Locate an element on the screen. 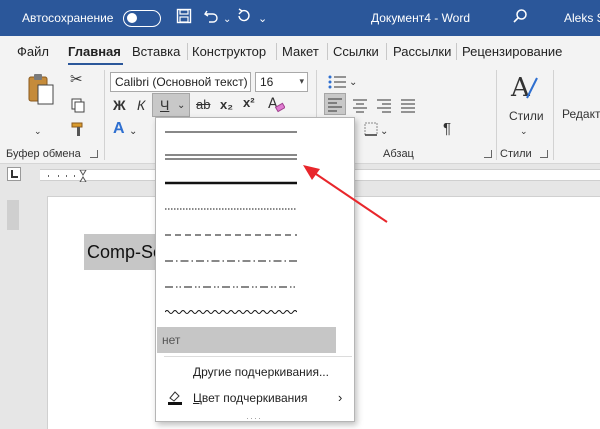 The height and width of the screenshot is (429, 600). bullets-icon is located at coordinates (338, 83).